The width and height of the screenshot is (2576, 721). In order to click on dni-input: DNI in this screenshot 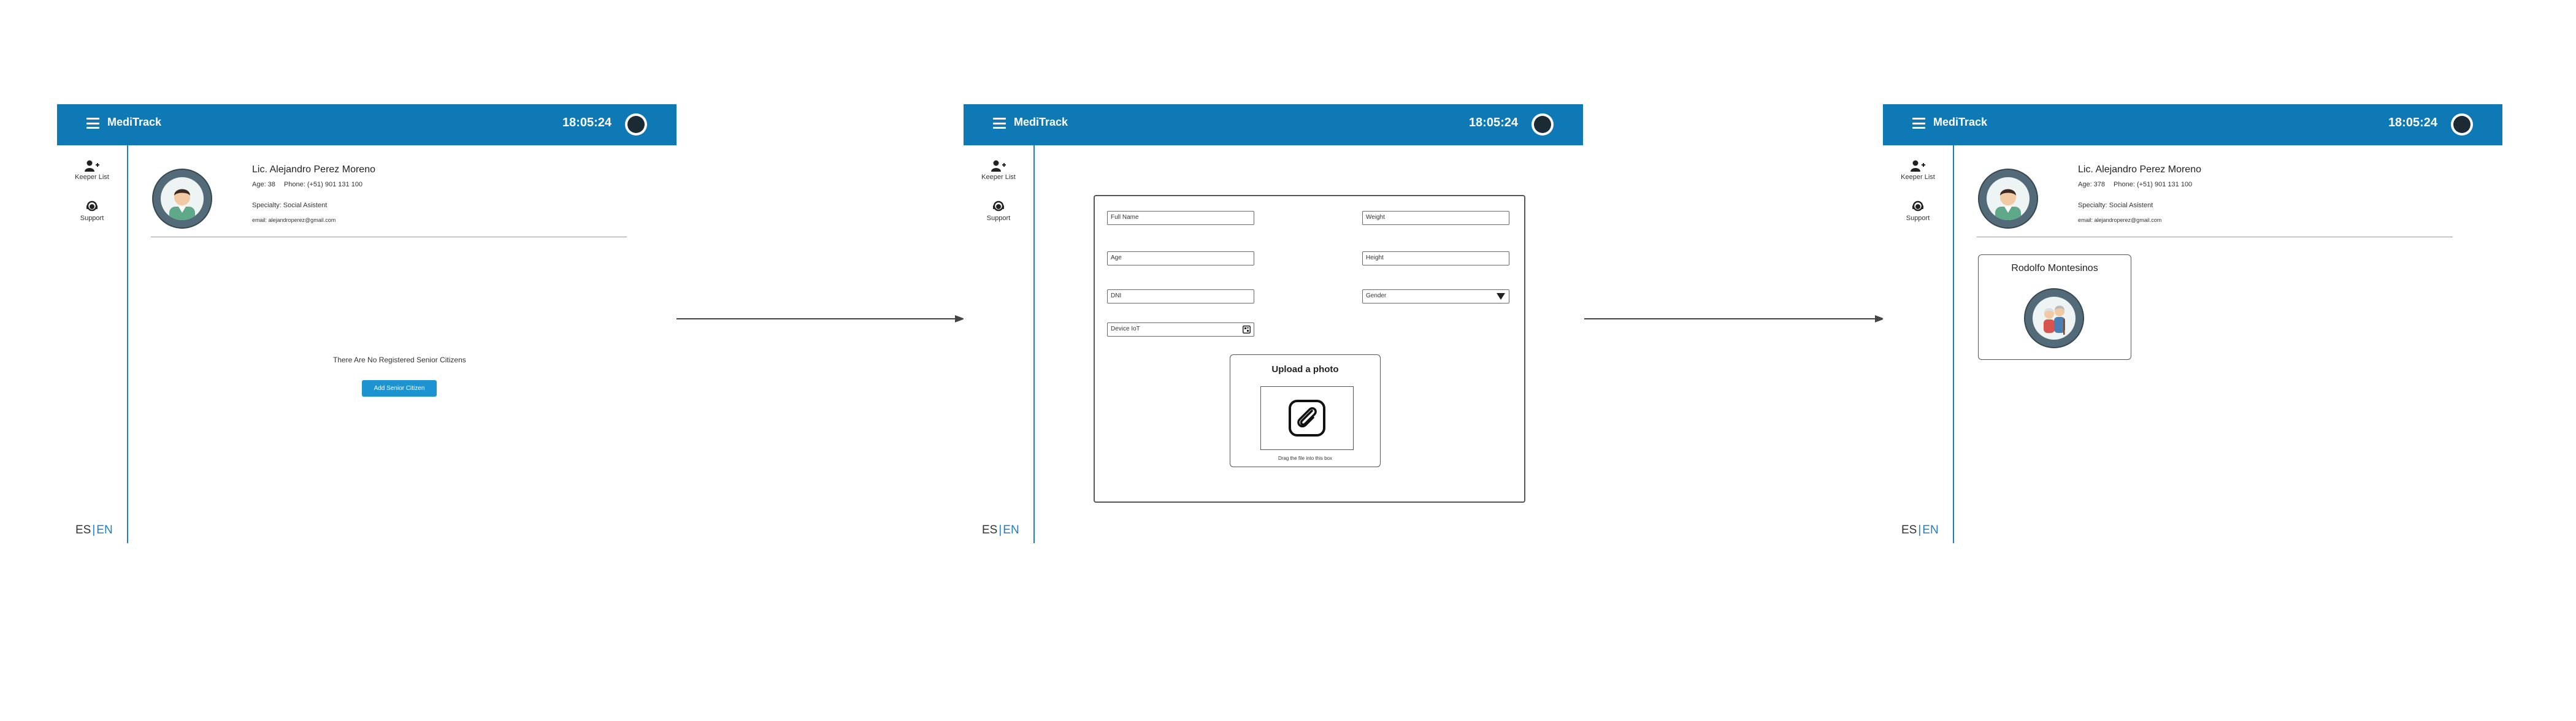, I will do `click(1180, 296)`.